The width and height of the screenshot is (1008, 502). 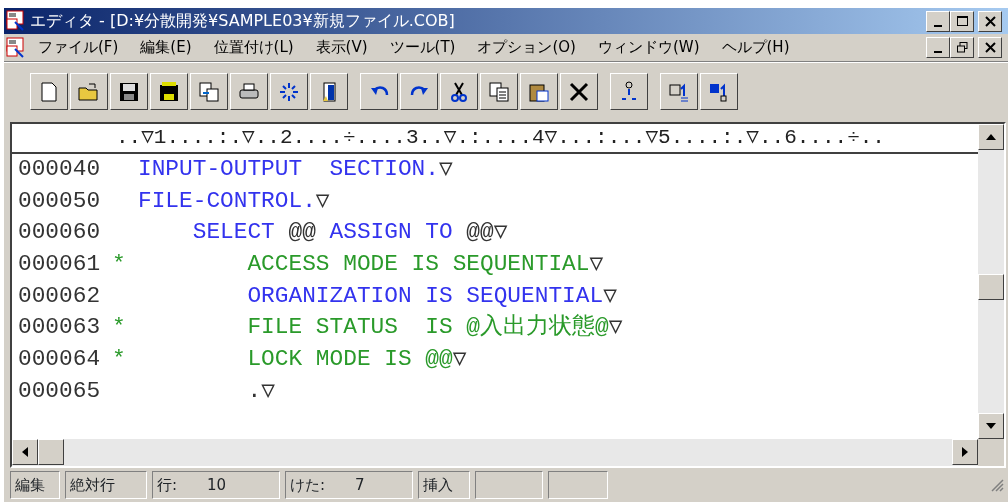 What do you see at coordinates (253, 47) in the screenshot?
I see `menu-item: 位置付け(L)` at bounding box center [253, 47].